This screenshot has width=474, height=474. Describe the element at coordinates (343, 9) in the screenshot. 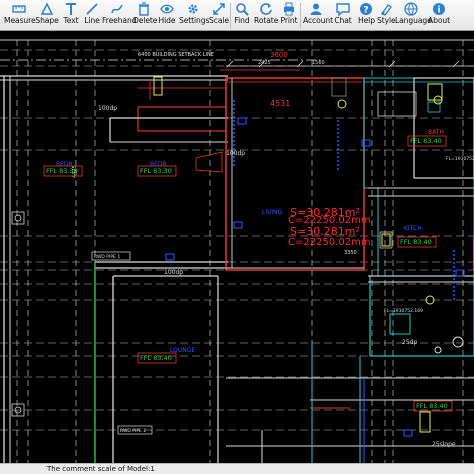

I see `chat-icon` at that location.